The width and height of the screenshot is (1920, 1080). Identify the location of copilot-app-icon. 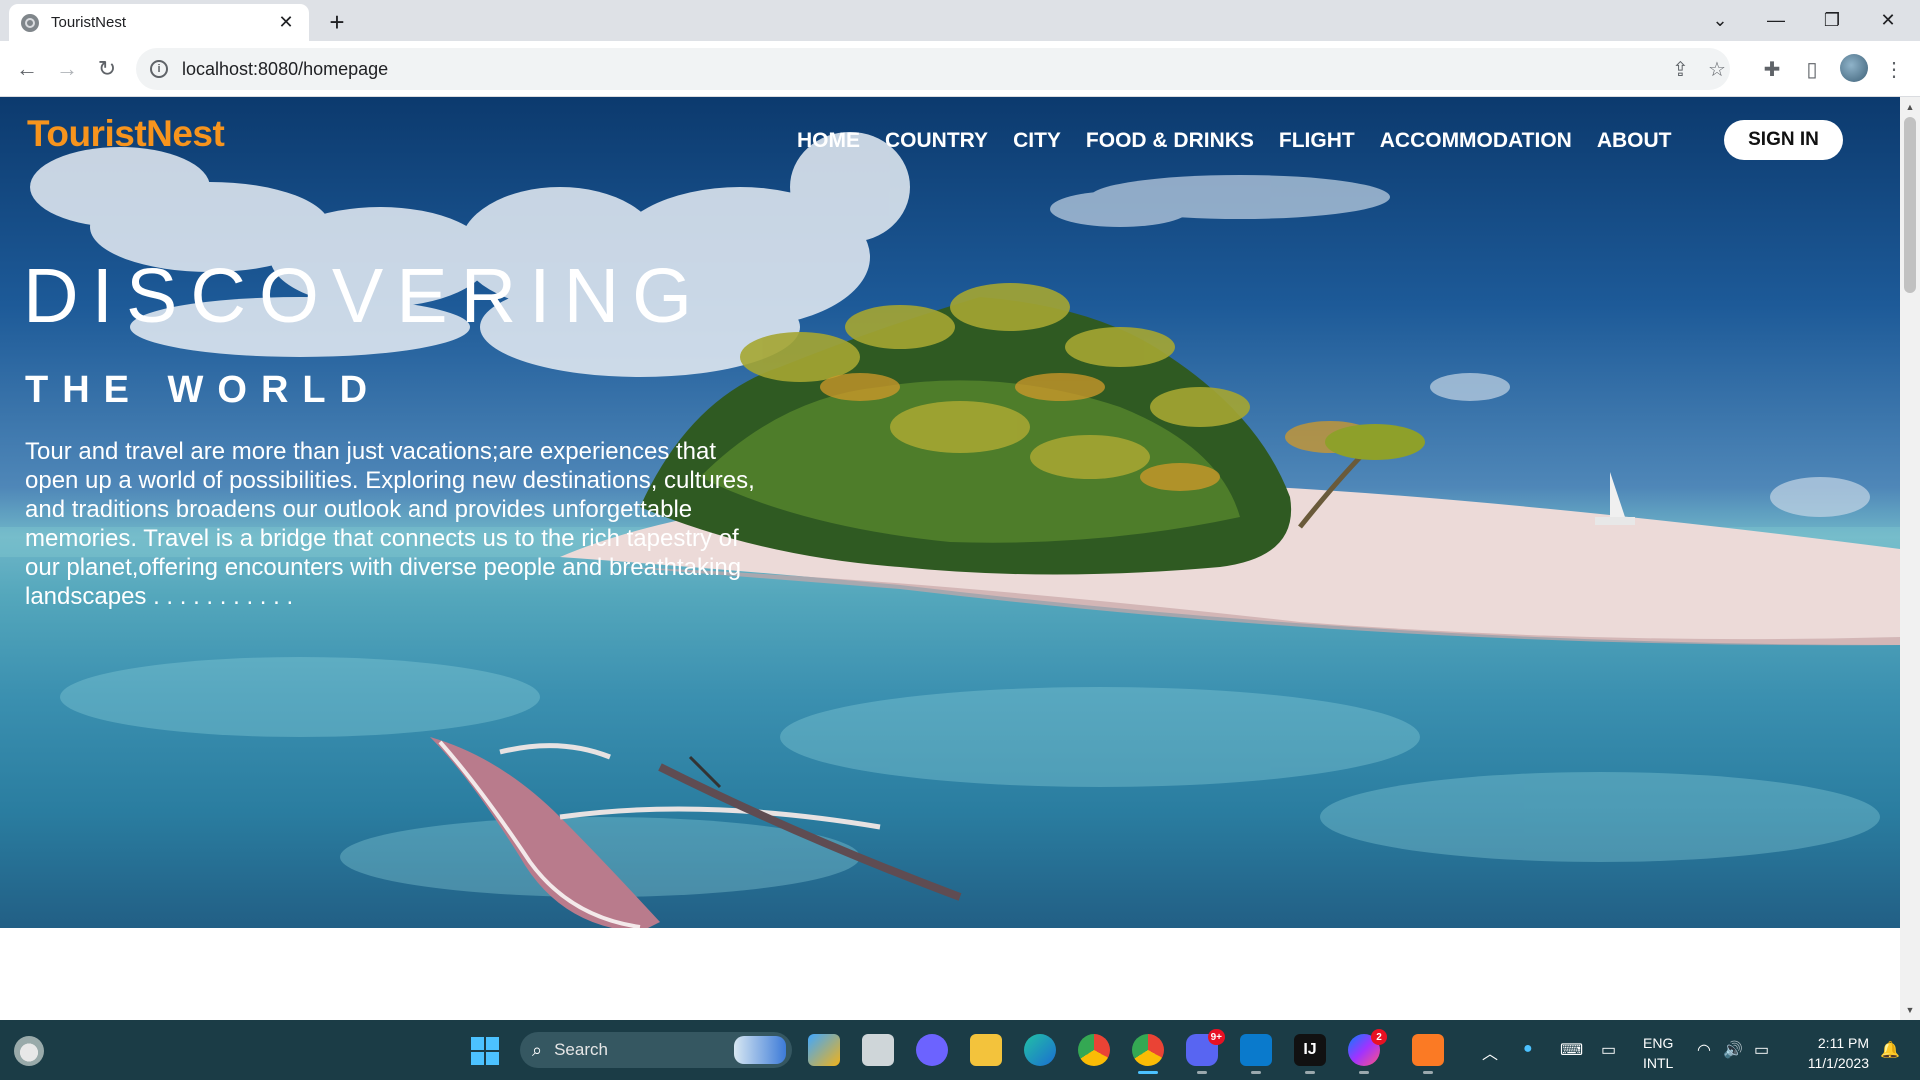
(824, 1050).